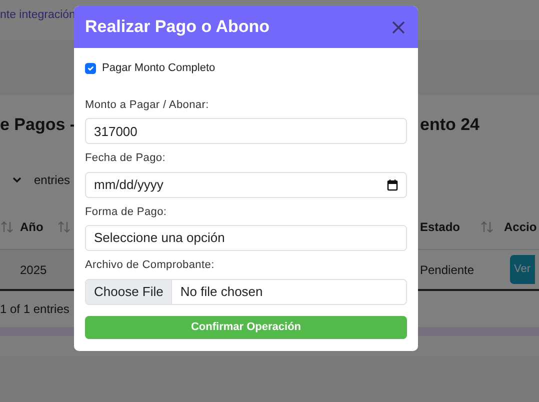 The image size is (539, 402). Describe the element at coordinates (17, 180) in the screenshot. I see `chevron-down-icon` at that location.